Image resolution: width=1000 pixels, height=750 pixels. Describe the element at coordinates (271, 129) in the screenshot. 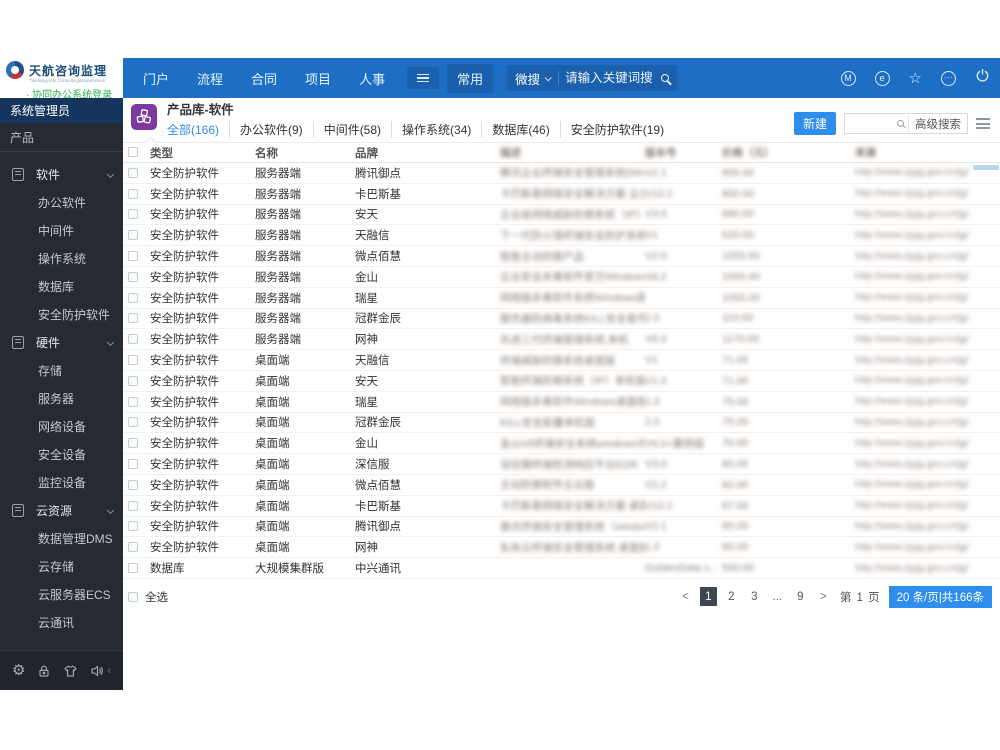

I see `category-tab: 办公软件(9)` at that location.